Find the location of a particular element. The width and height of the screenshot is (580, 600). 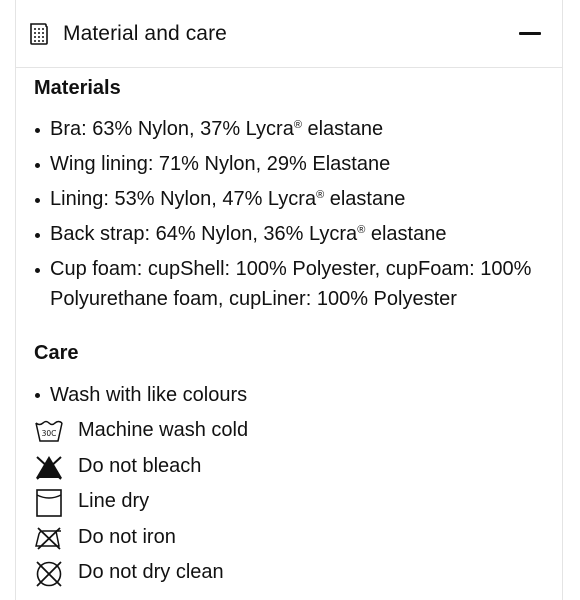

no-bleach-icon is located at coordinates (49, 467).